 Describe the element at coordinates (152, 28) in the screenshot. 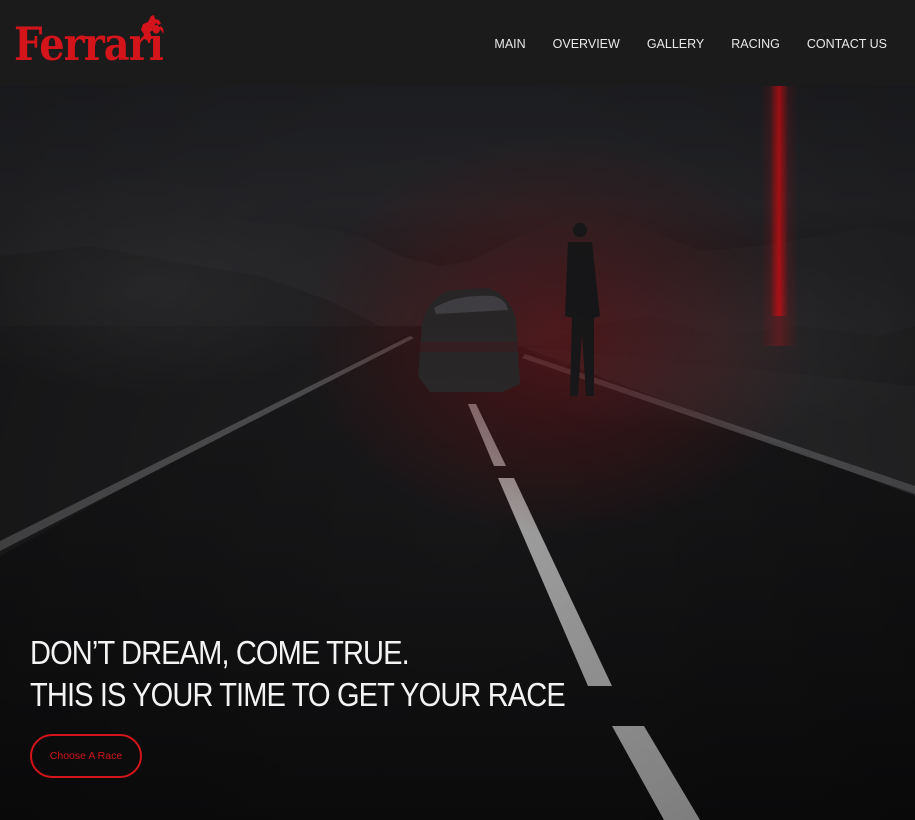

I see `prancing-horse-icon` at that location.